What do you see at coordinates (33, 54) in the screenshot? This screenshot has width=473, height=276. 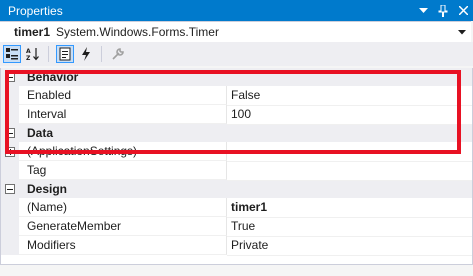 I see `alphabetical-icon: A Z` at bounding box center [33, 54].